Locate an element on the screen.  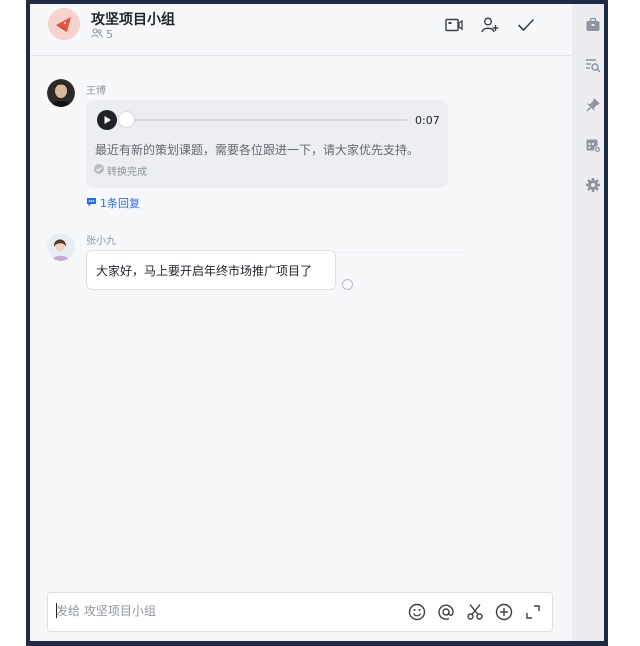
window-border-right is located at coordinates (606, 323).